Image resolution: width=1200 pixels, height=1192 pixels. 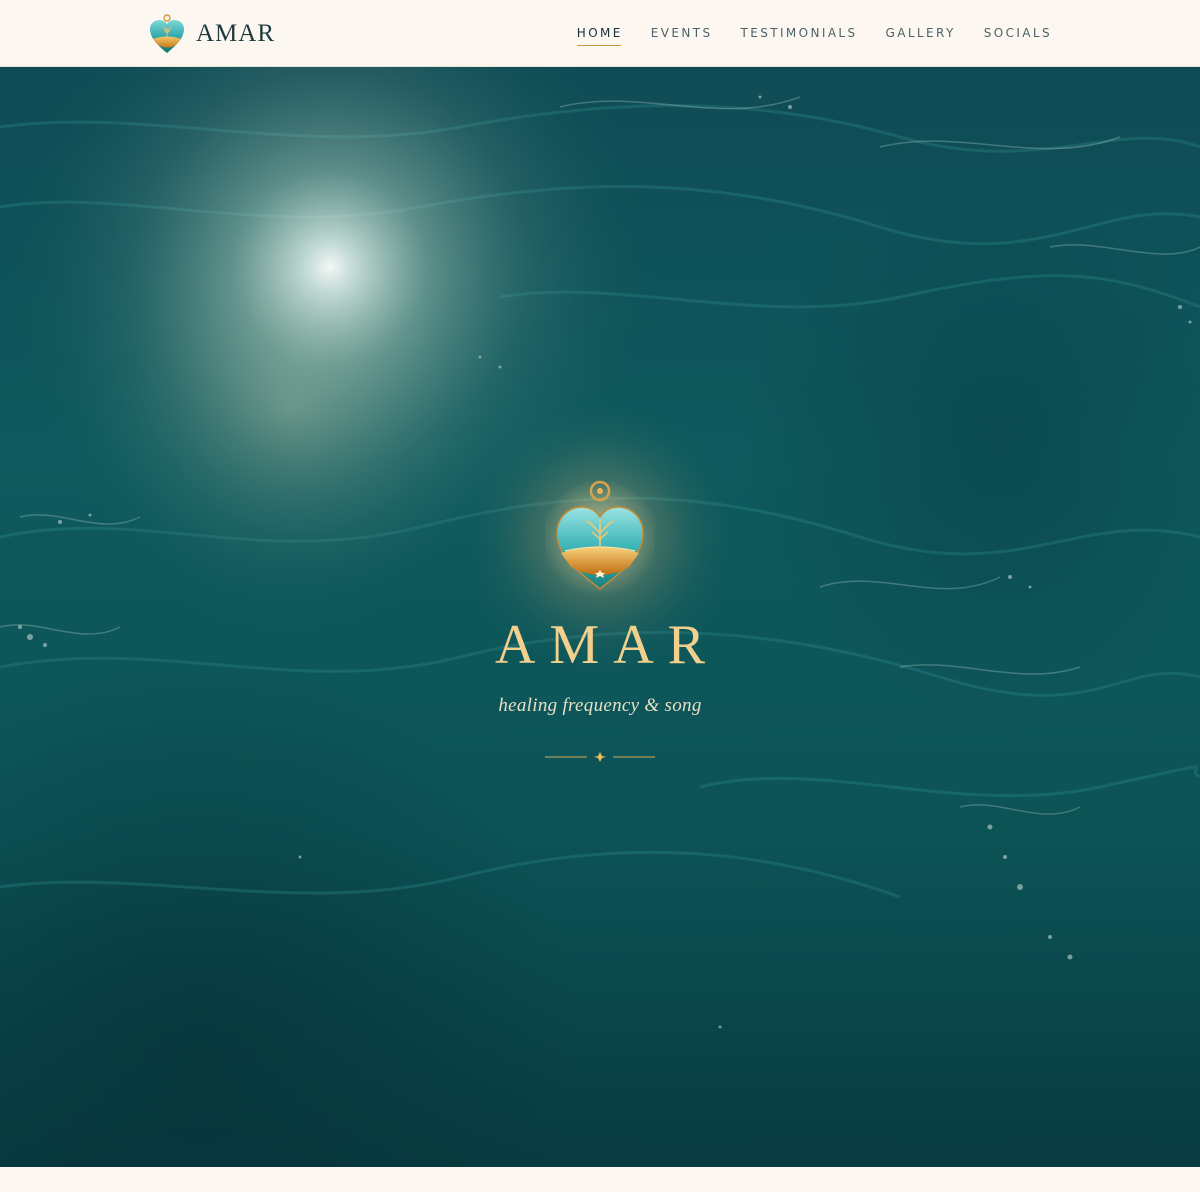 I want to click on nav-socials: SOCIALS, so click(x=1018, y=34).